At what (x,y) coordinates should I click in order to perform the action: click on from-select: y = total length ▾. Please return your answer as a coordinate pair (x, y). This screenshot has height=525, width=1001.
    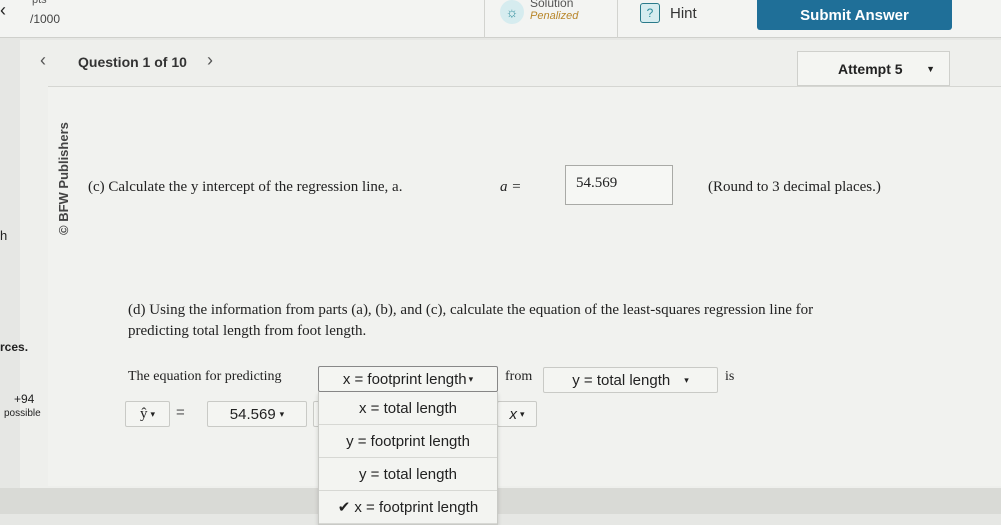
    Looking at the image, I should click on (630, 380).